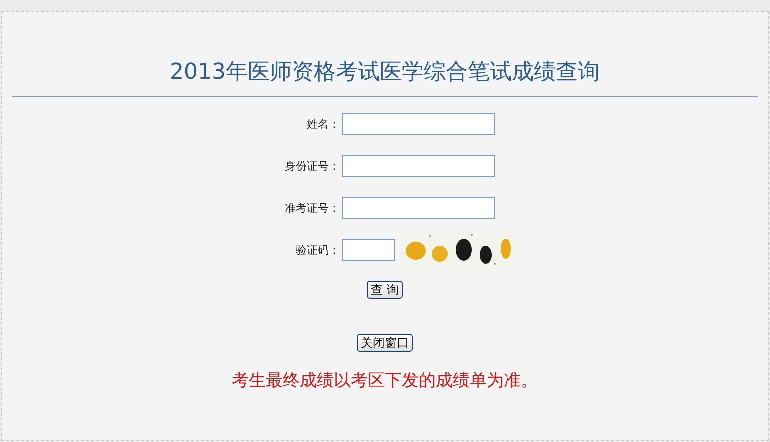  I want to click on query-button: 查 询, so click(385, 290).